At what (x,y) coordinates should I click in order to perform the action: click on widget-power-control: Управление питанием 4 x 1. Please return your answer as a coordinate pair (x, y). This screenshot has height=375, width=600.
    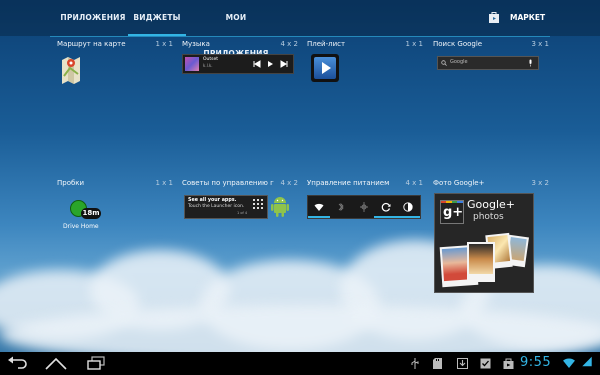
    Looking at the image, I should click on (365, 241).